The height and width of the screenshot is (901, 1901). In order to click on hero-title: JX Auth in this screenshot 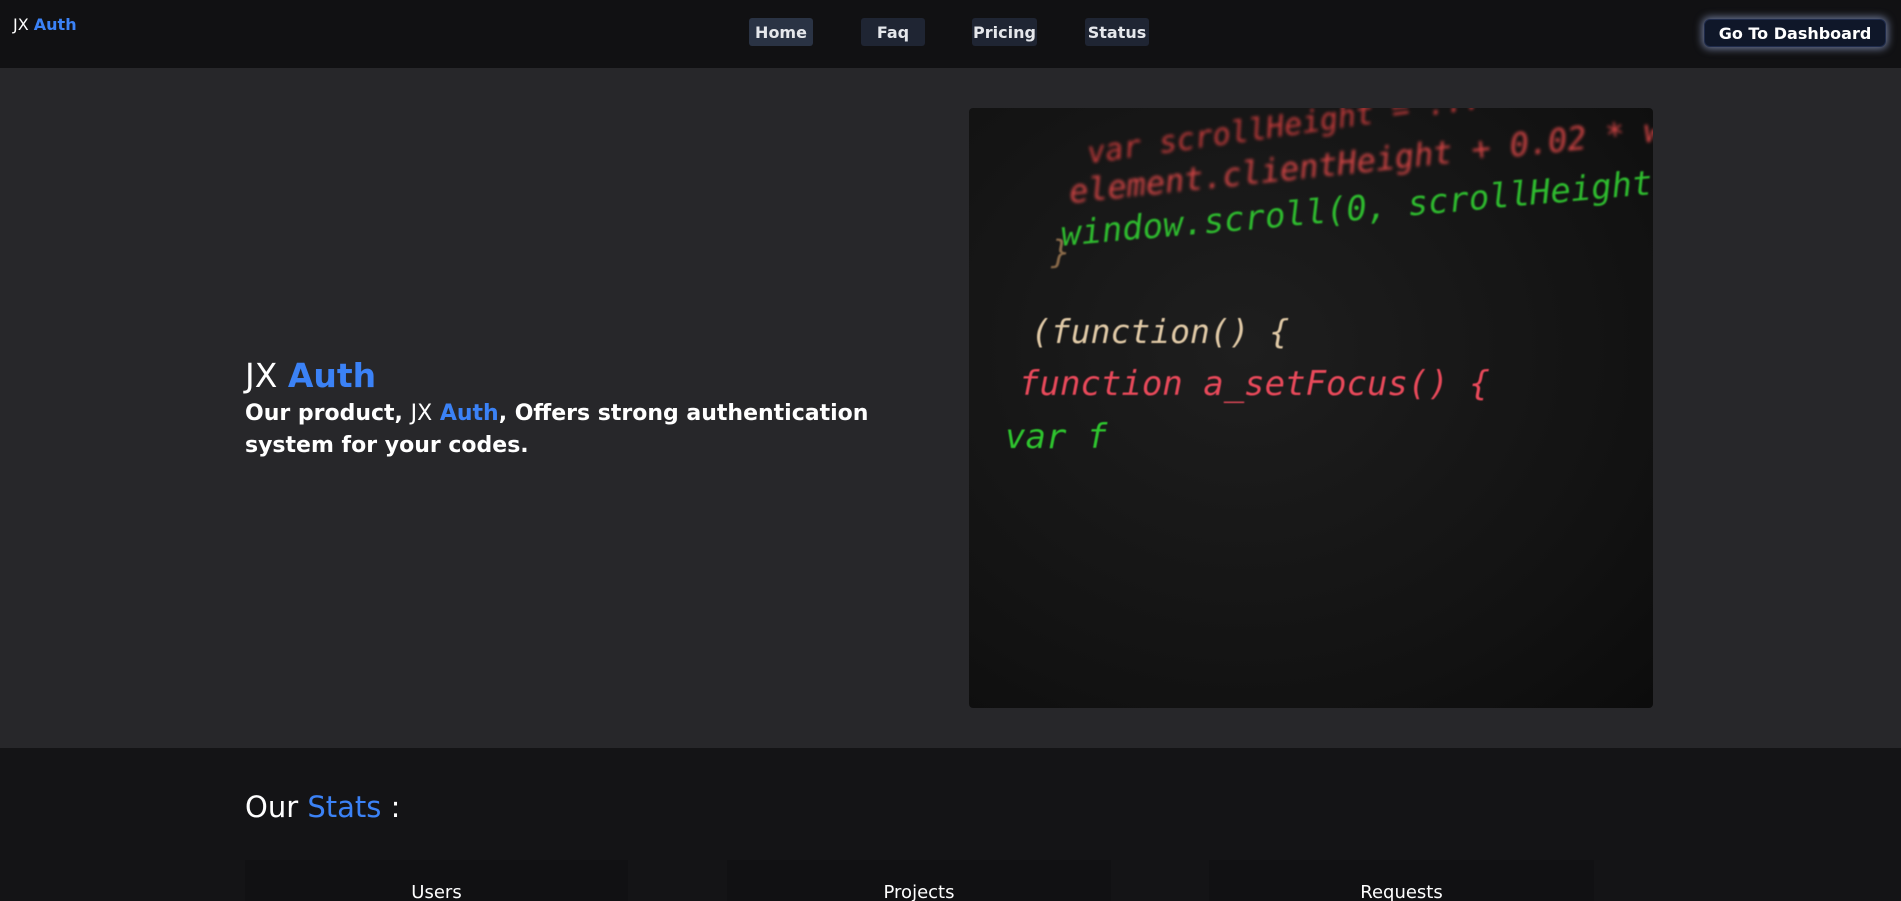, I will do `click(310, 375)`.